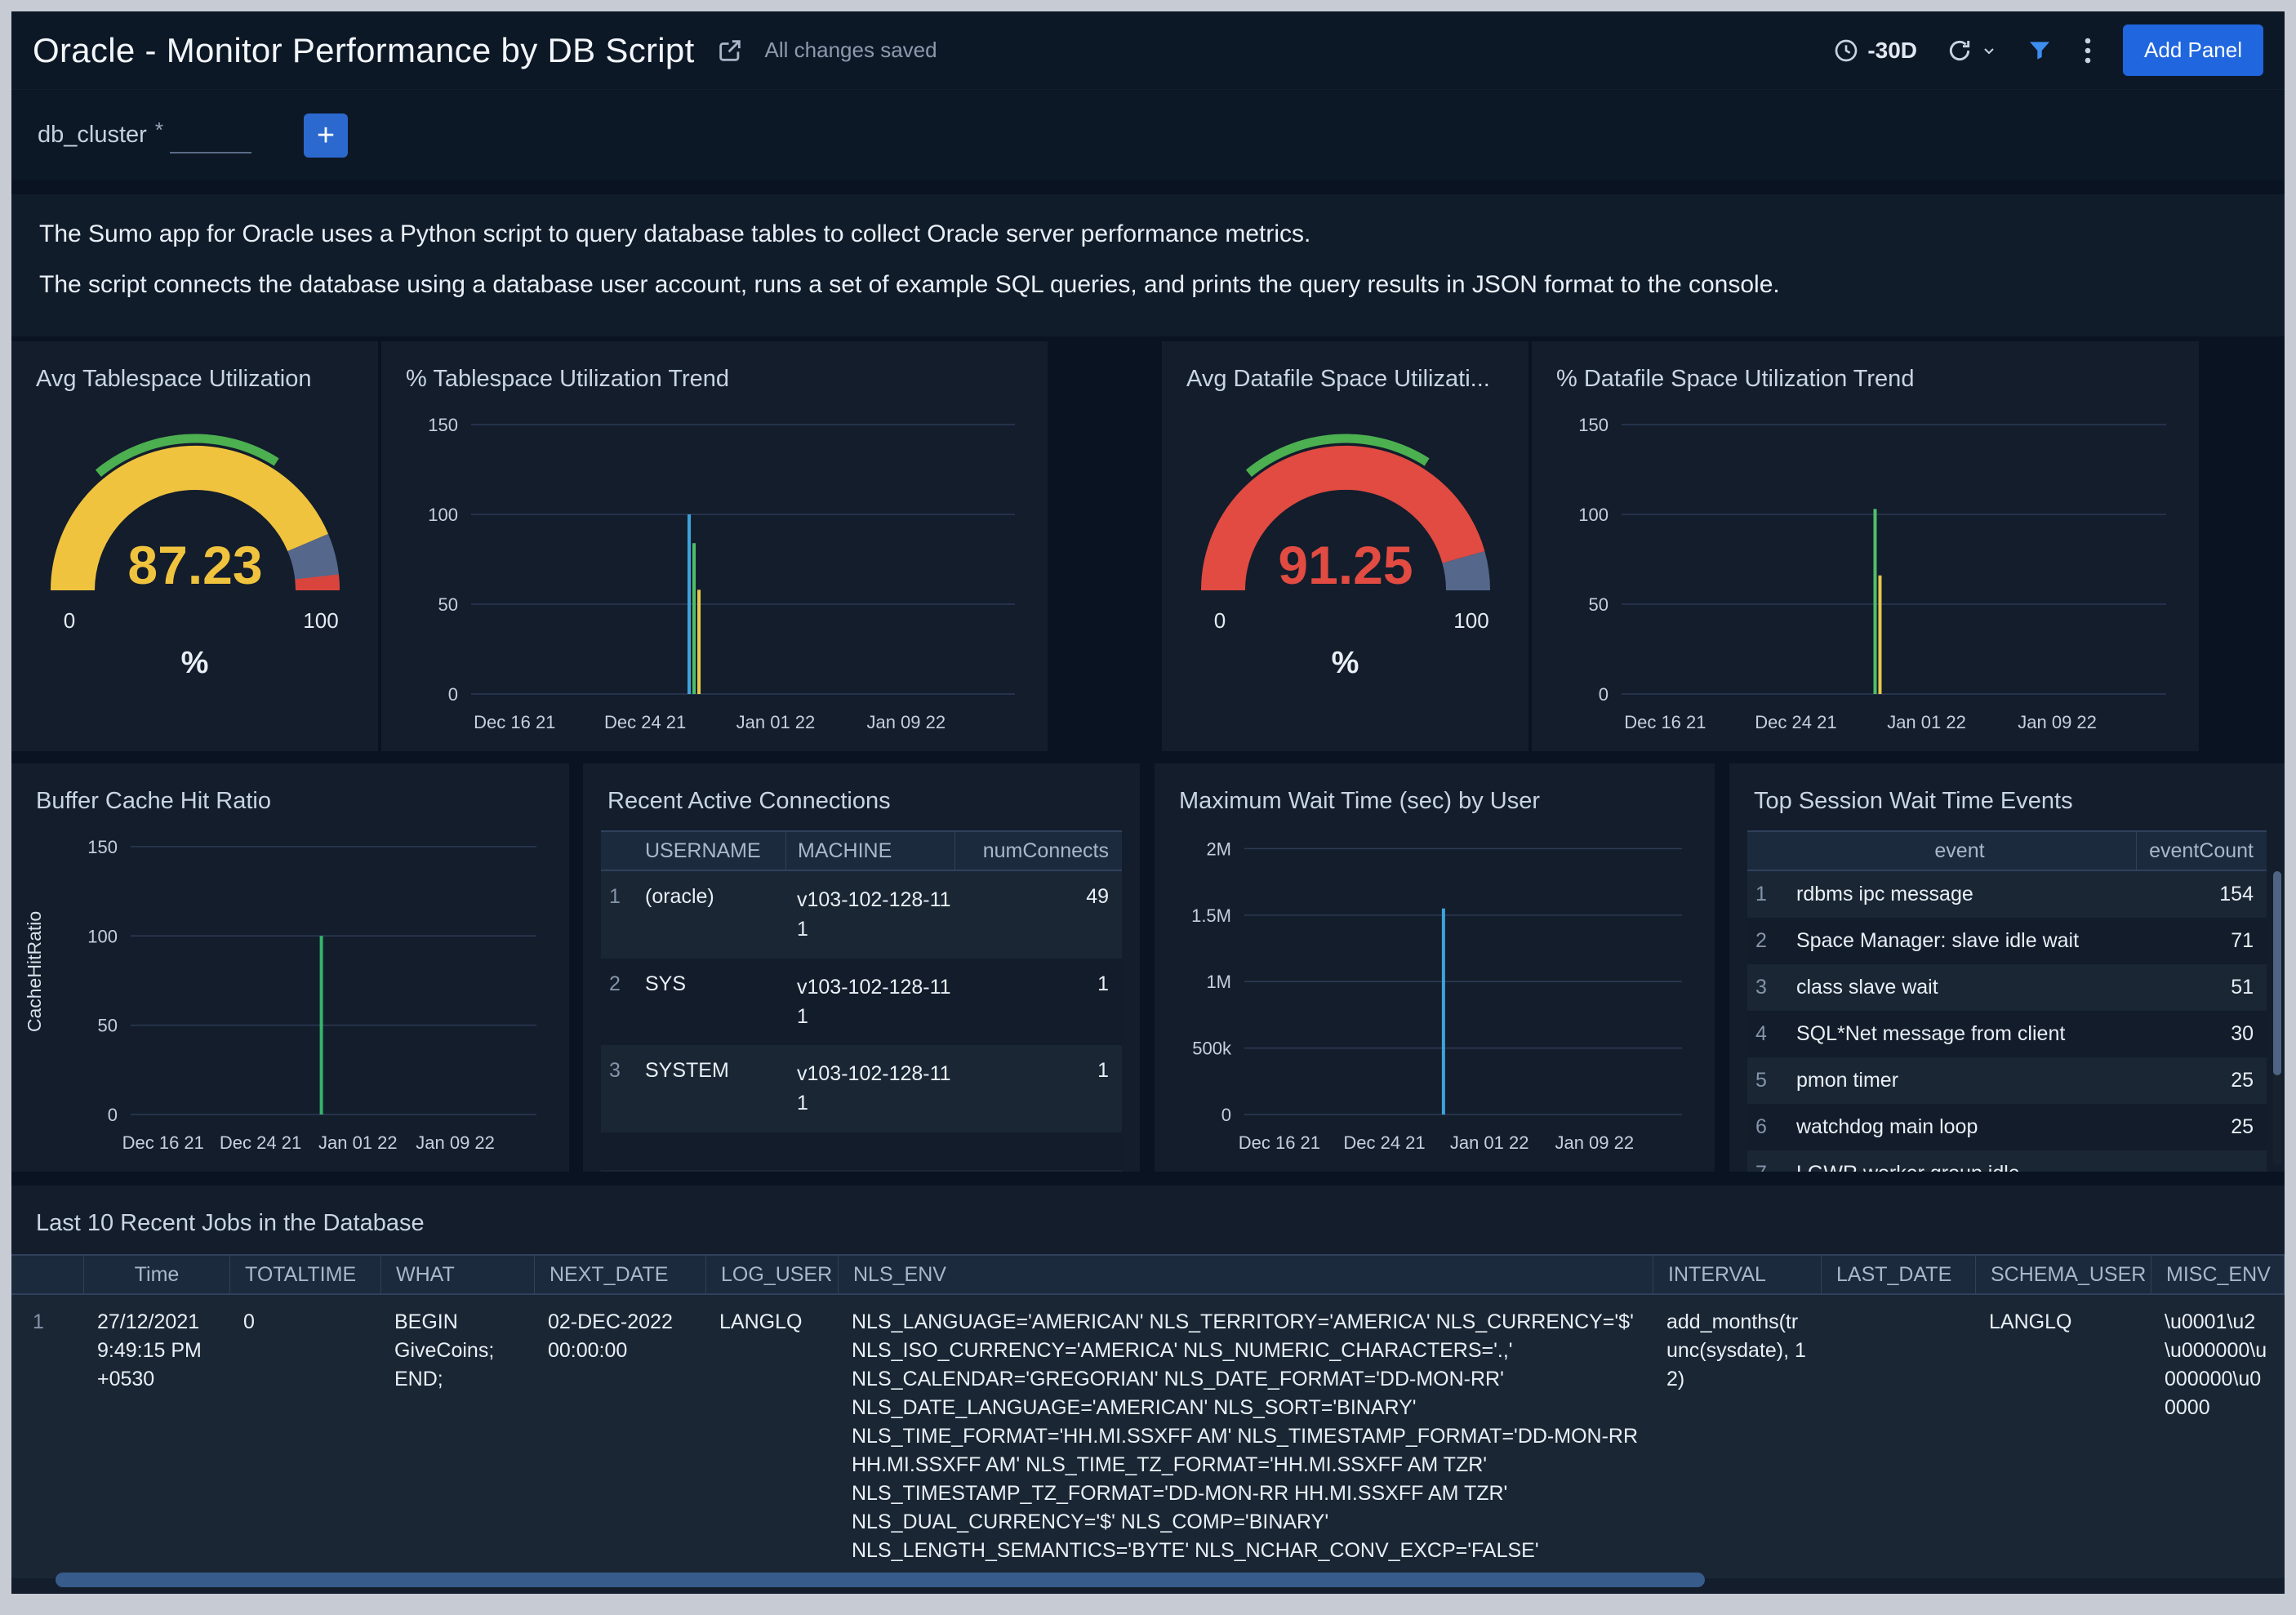 This screenshot has height=1615, width=2296. What do you see at coordinates (1761, 1126) in the screenshot?
I see `row-index: 6` at bounding box center [1761, 1126].